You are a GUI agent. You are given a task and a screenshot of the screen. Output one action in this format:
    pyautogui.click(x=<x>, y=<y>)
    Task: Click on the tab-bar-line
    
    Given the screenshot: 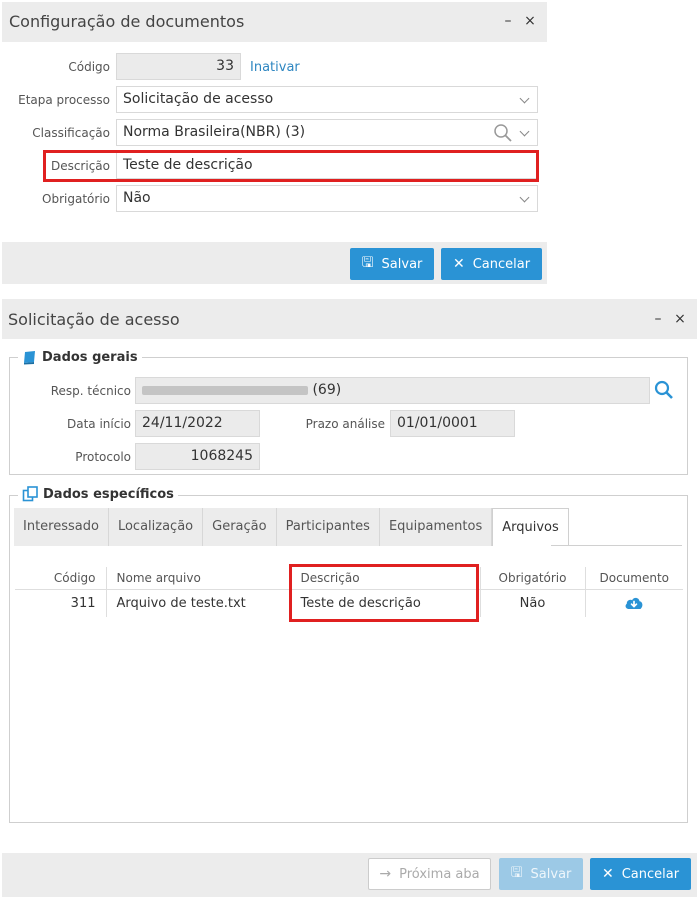 What is the action you would take?
    pyautogui.click(x=616, y=545)
    